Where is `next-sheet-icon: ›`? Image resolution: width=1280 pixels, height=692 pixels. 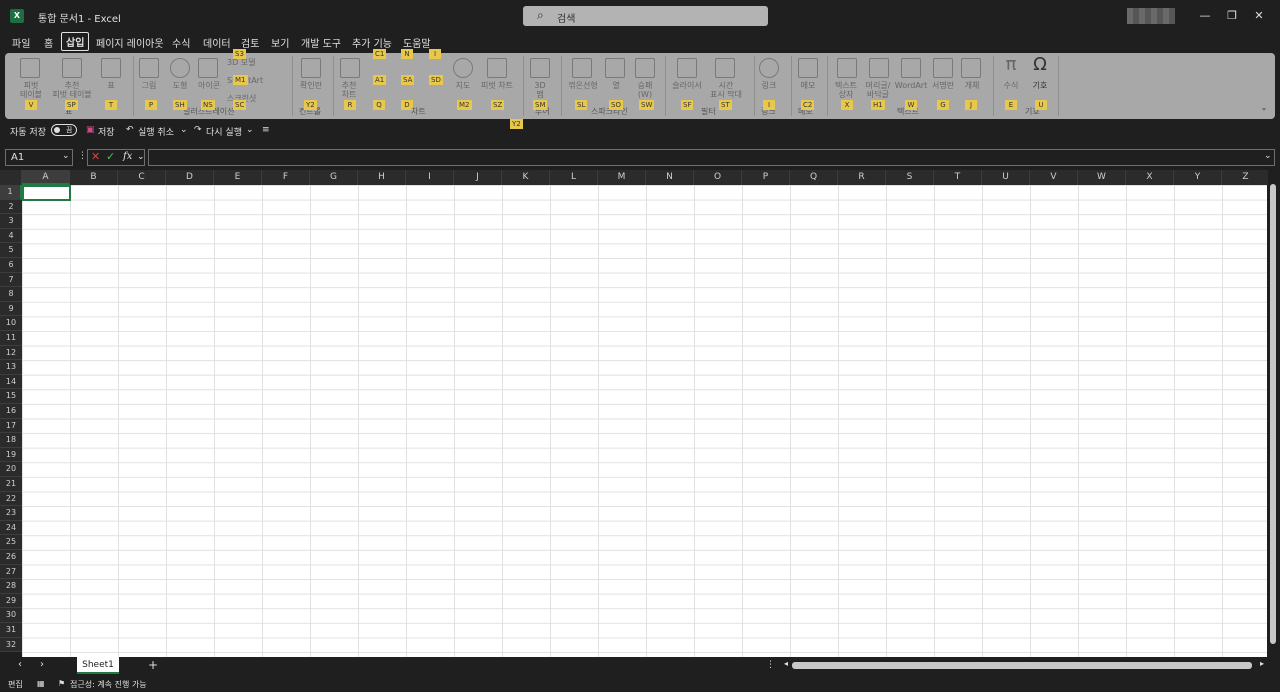 next-sheet-icon: › is located at coordinates (42, 664).